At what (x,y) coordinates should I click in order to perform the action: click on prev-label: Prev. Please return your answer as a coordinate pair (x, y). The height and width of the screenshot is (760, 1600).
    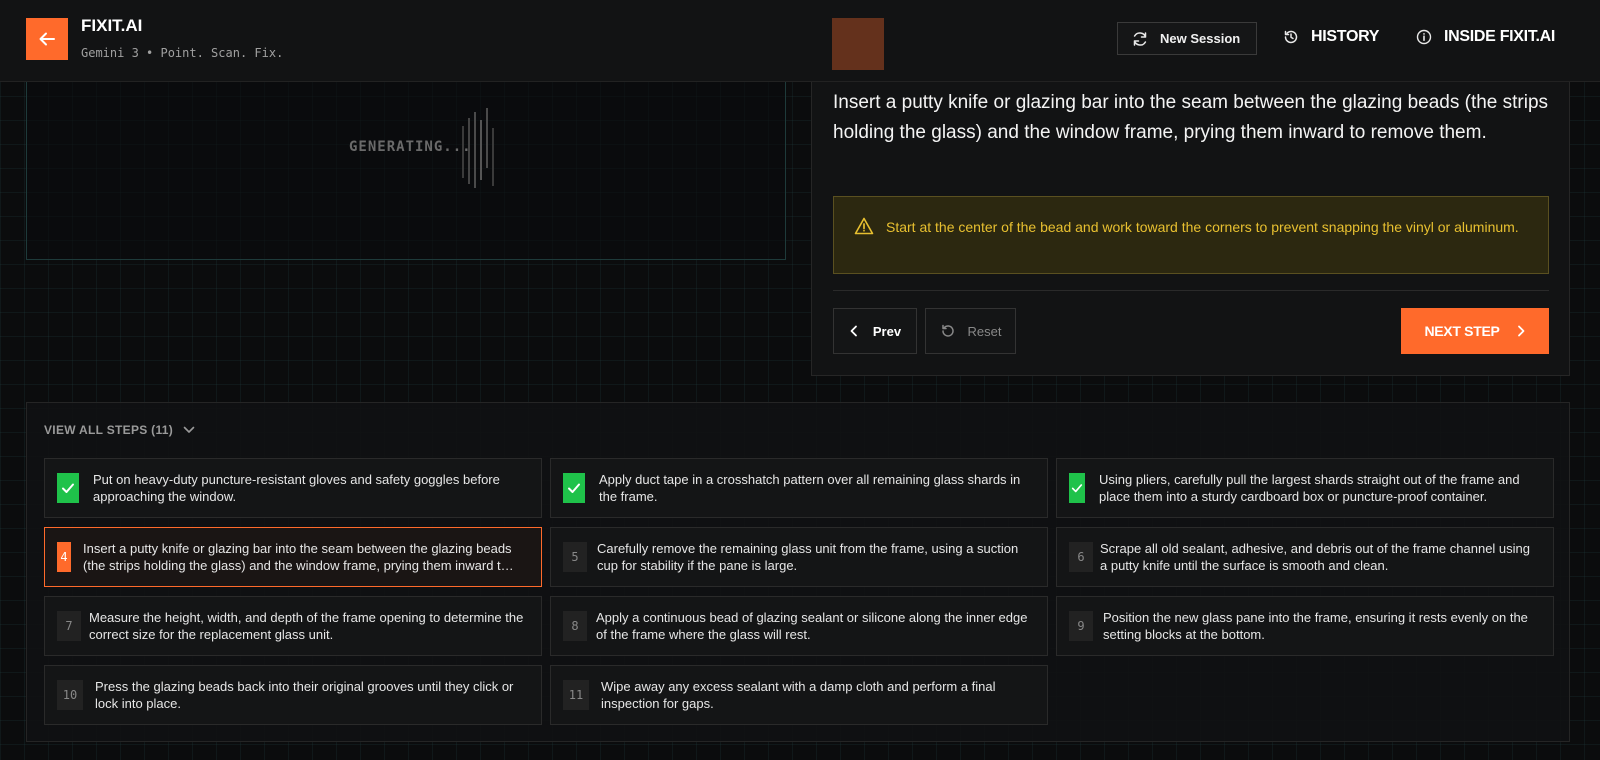
    Looking at the image, I should click on (887, 331).